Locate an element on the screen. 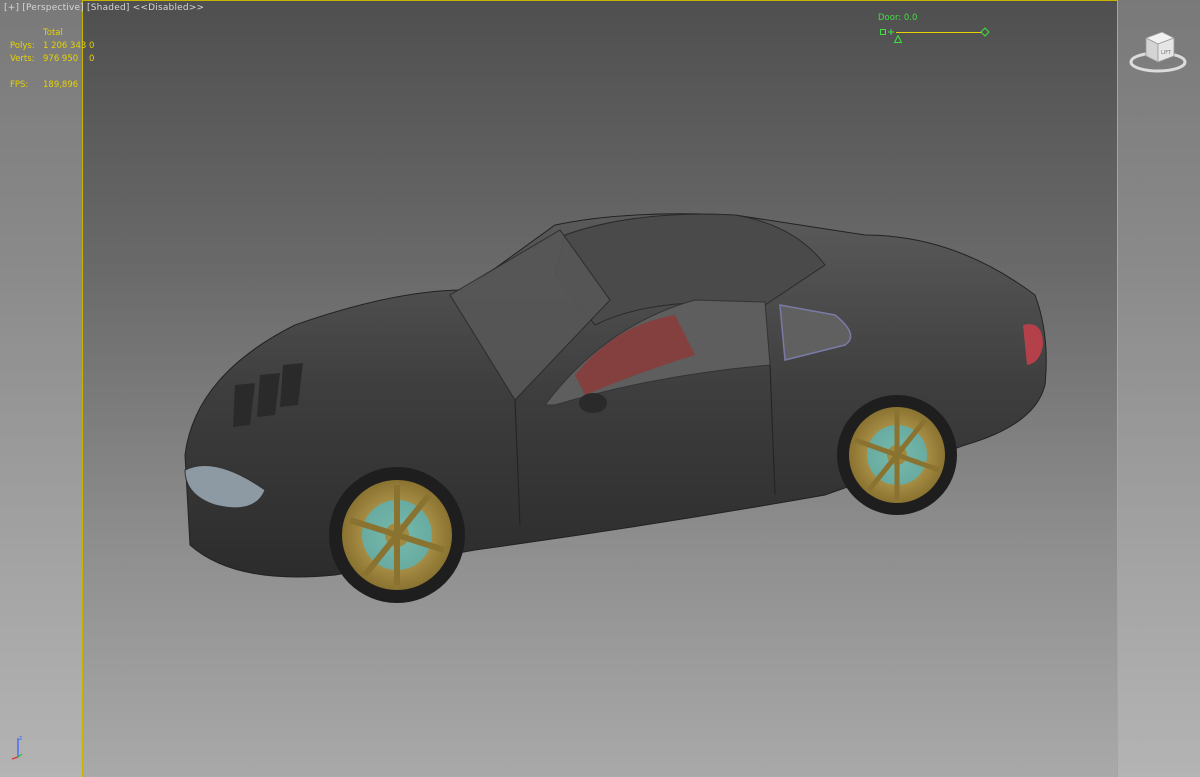 The width and height of the screenshot is (1200, 777). viewport-label: [+] [Perspective] [Shaded] <<Disabled>> is located at coordinates (104, 8).